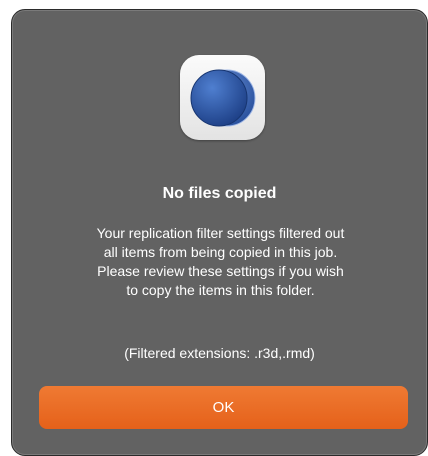  I want to click on dialog-title: No files copied, so click(219, 193).